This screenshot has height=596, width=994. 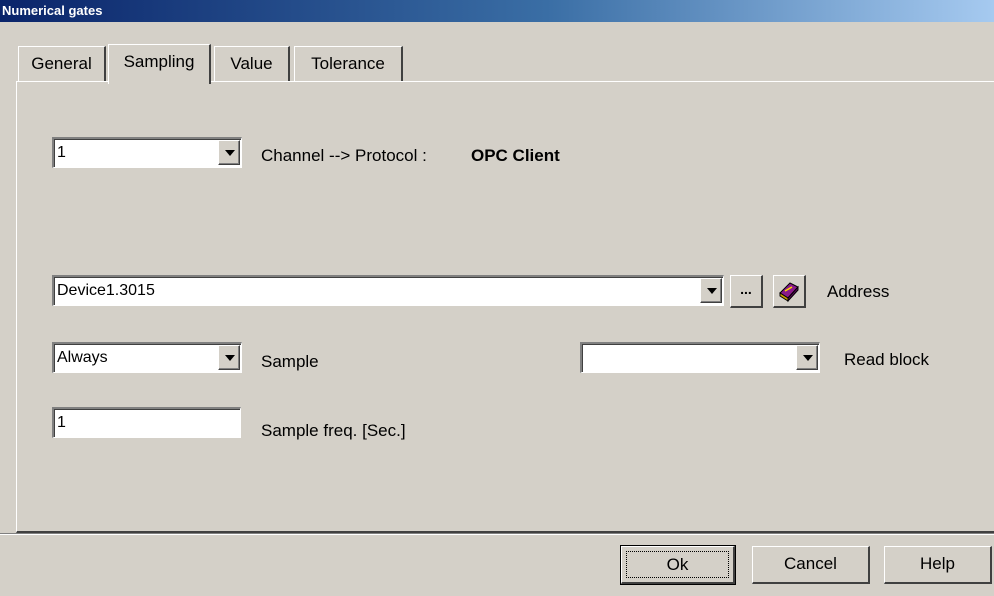 What do you see at coordinates (82, 357) in the screenshot?
I see `sample-value: Always` at bounding box center [82, 357].